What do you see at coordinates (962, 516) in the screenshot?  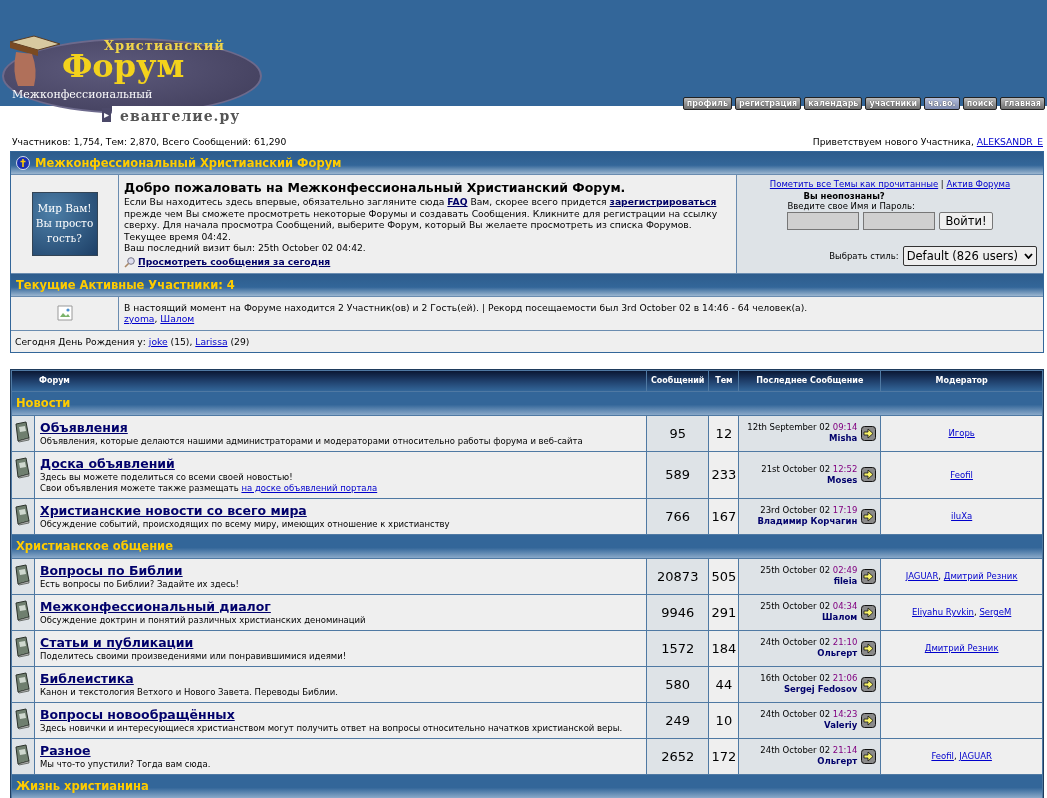 I see `moderator-link: iluXa` at bounding box center [962, 516].